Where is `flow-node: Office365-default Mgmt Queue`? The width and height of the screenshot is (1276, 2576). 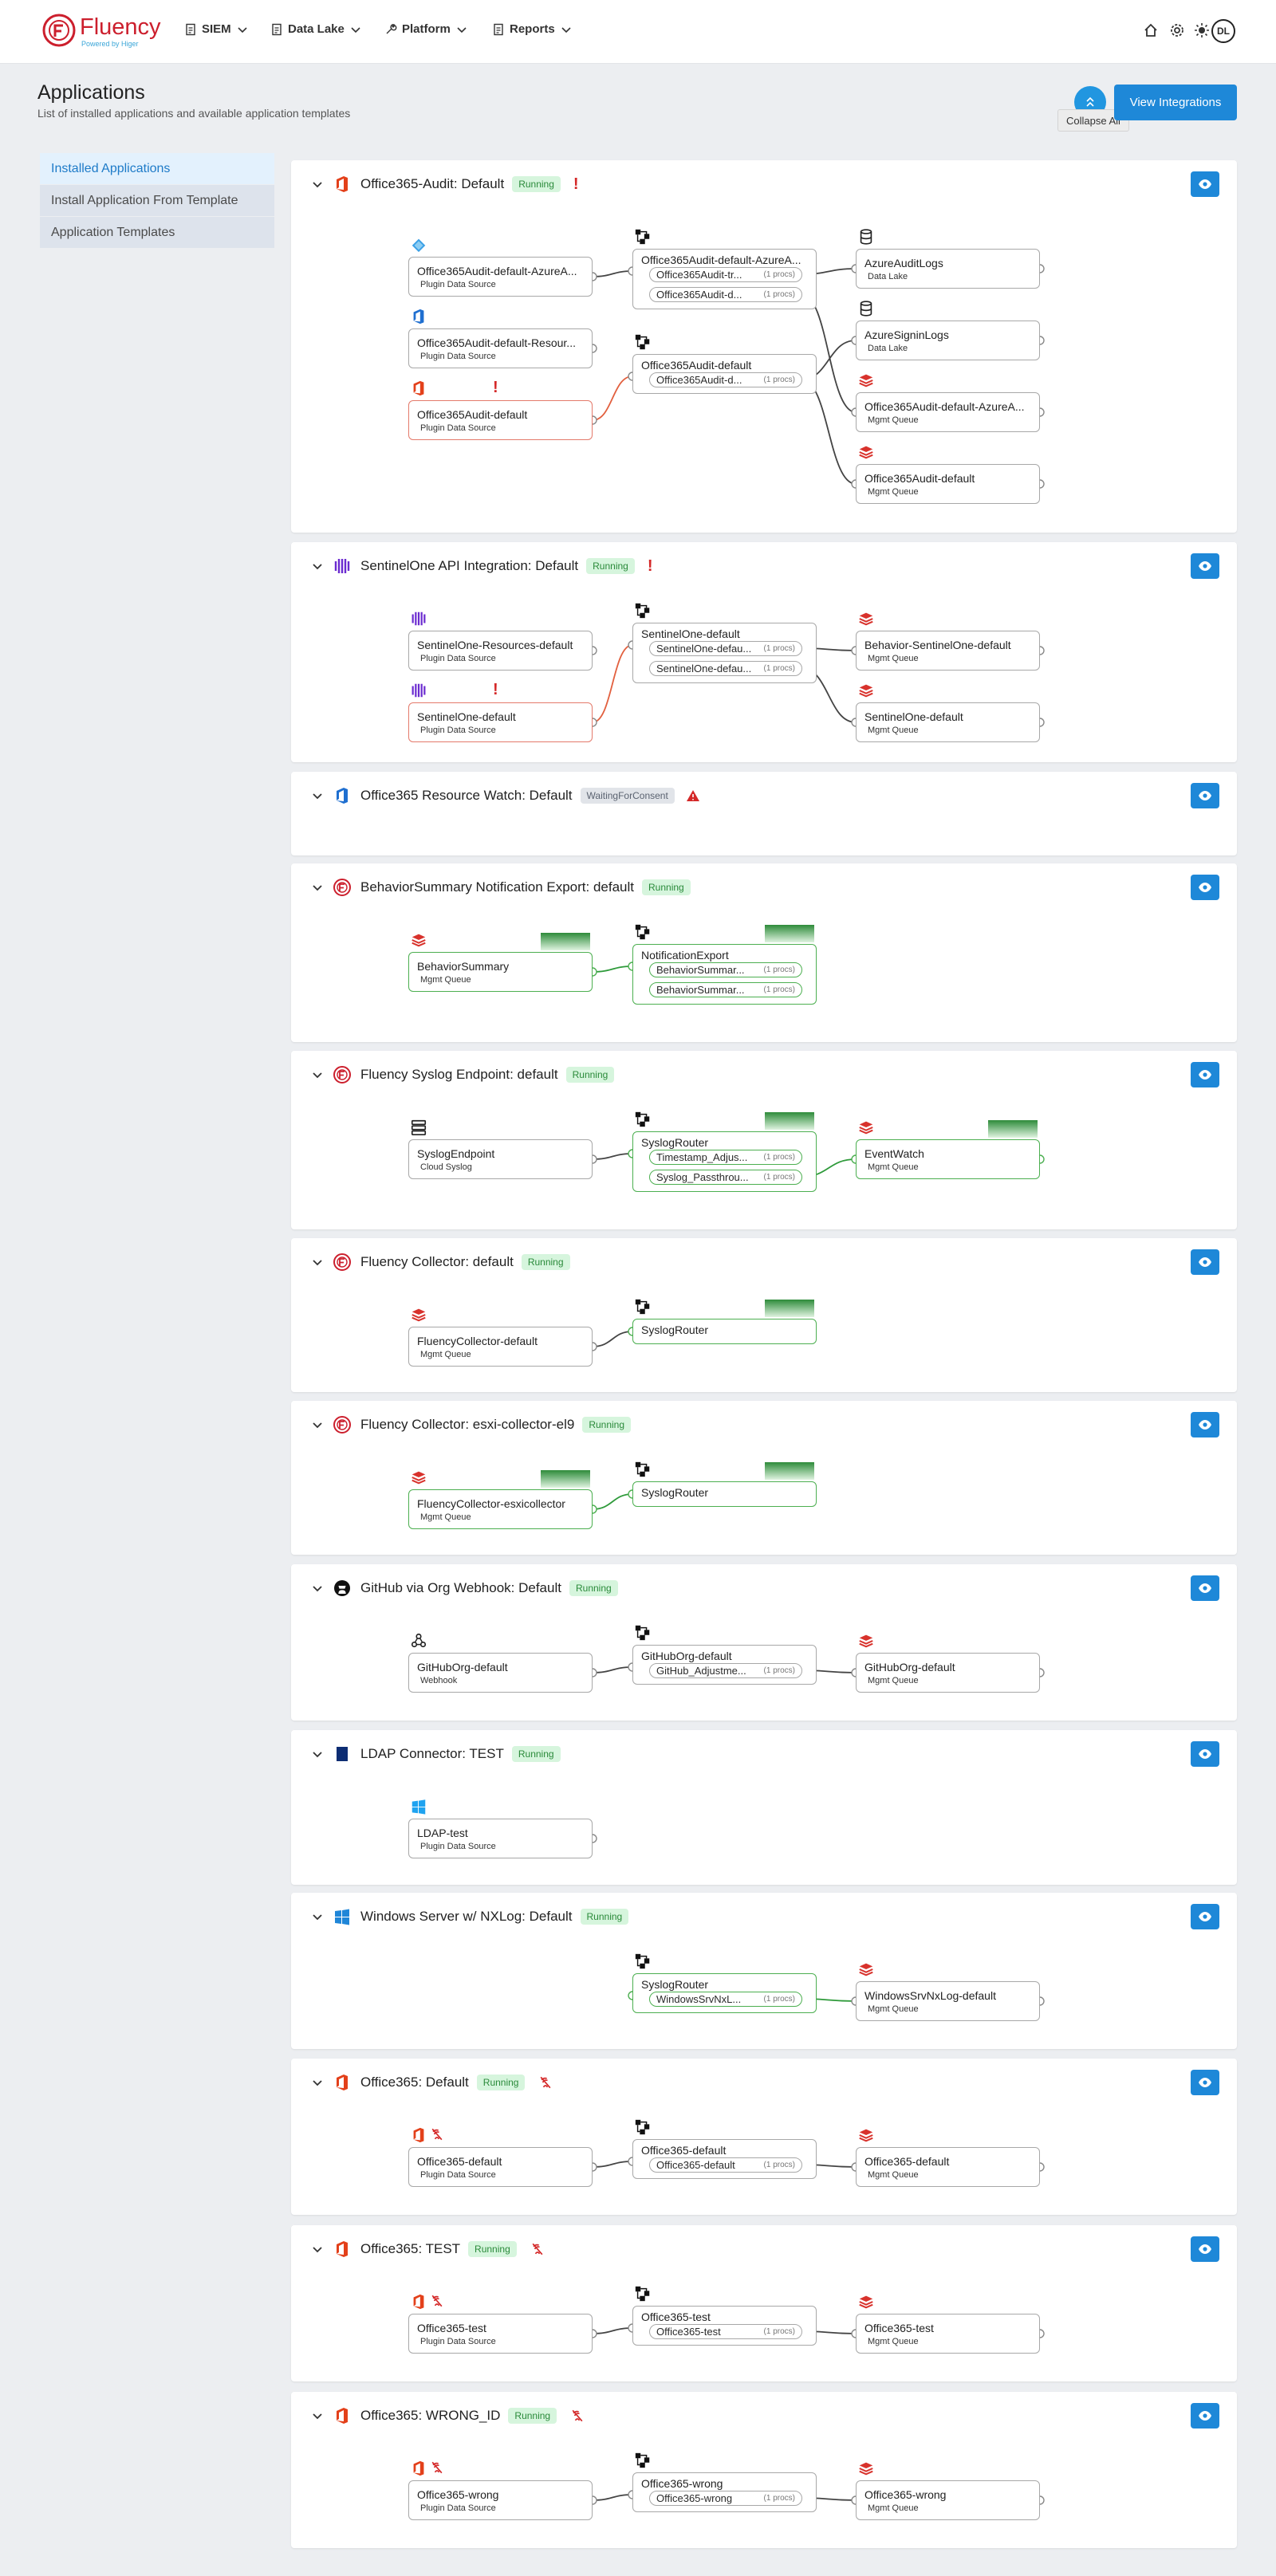 flow-node: Office365-default Mgmt Queue is located at coordinates (948, 2167).